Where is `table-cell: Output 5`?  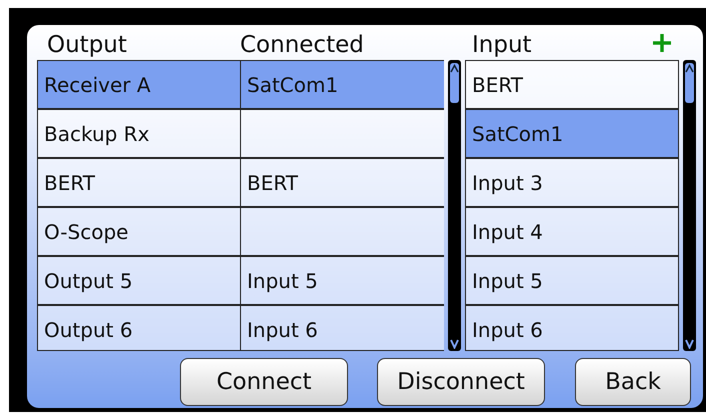
table-cell: Output 5 is located at coordinates (139, 280).